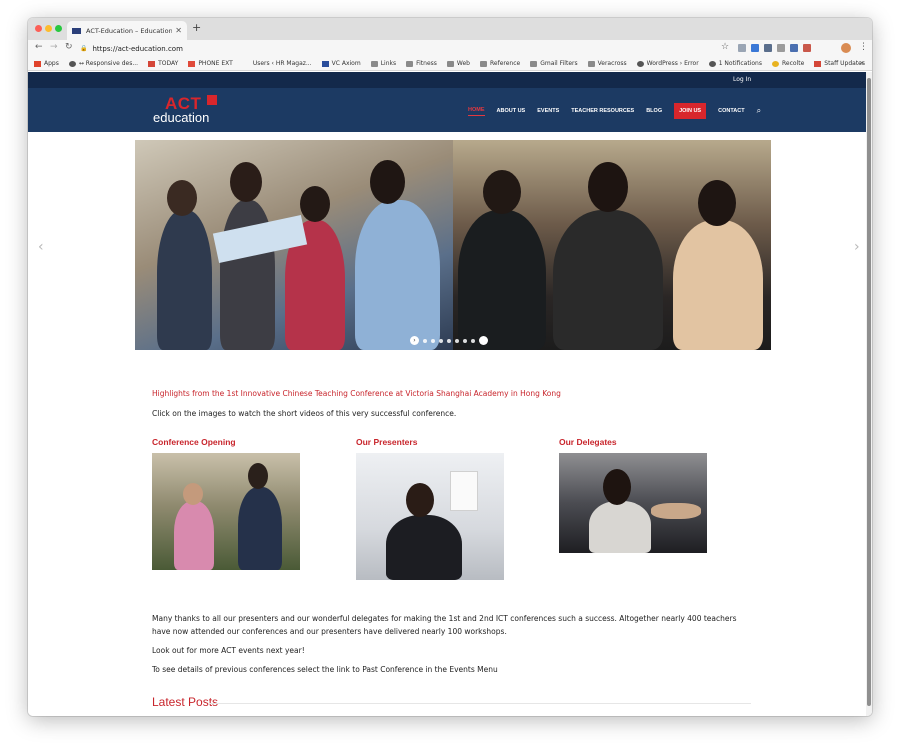 This screenshot has width=900, height=753. Describe the element at coordinates (731, 111) in the screenshot. I see `nav-contact: CONTACT` at that location.